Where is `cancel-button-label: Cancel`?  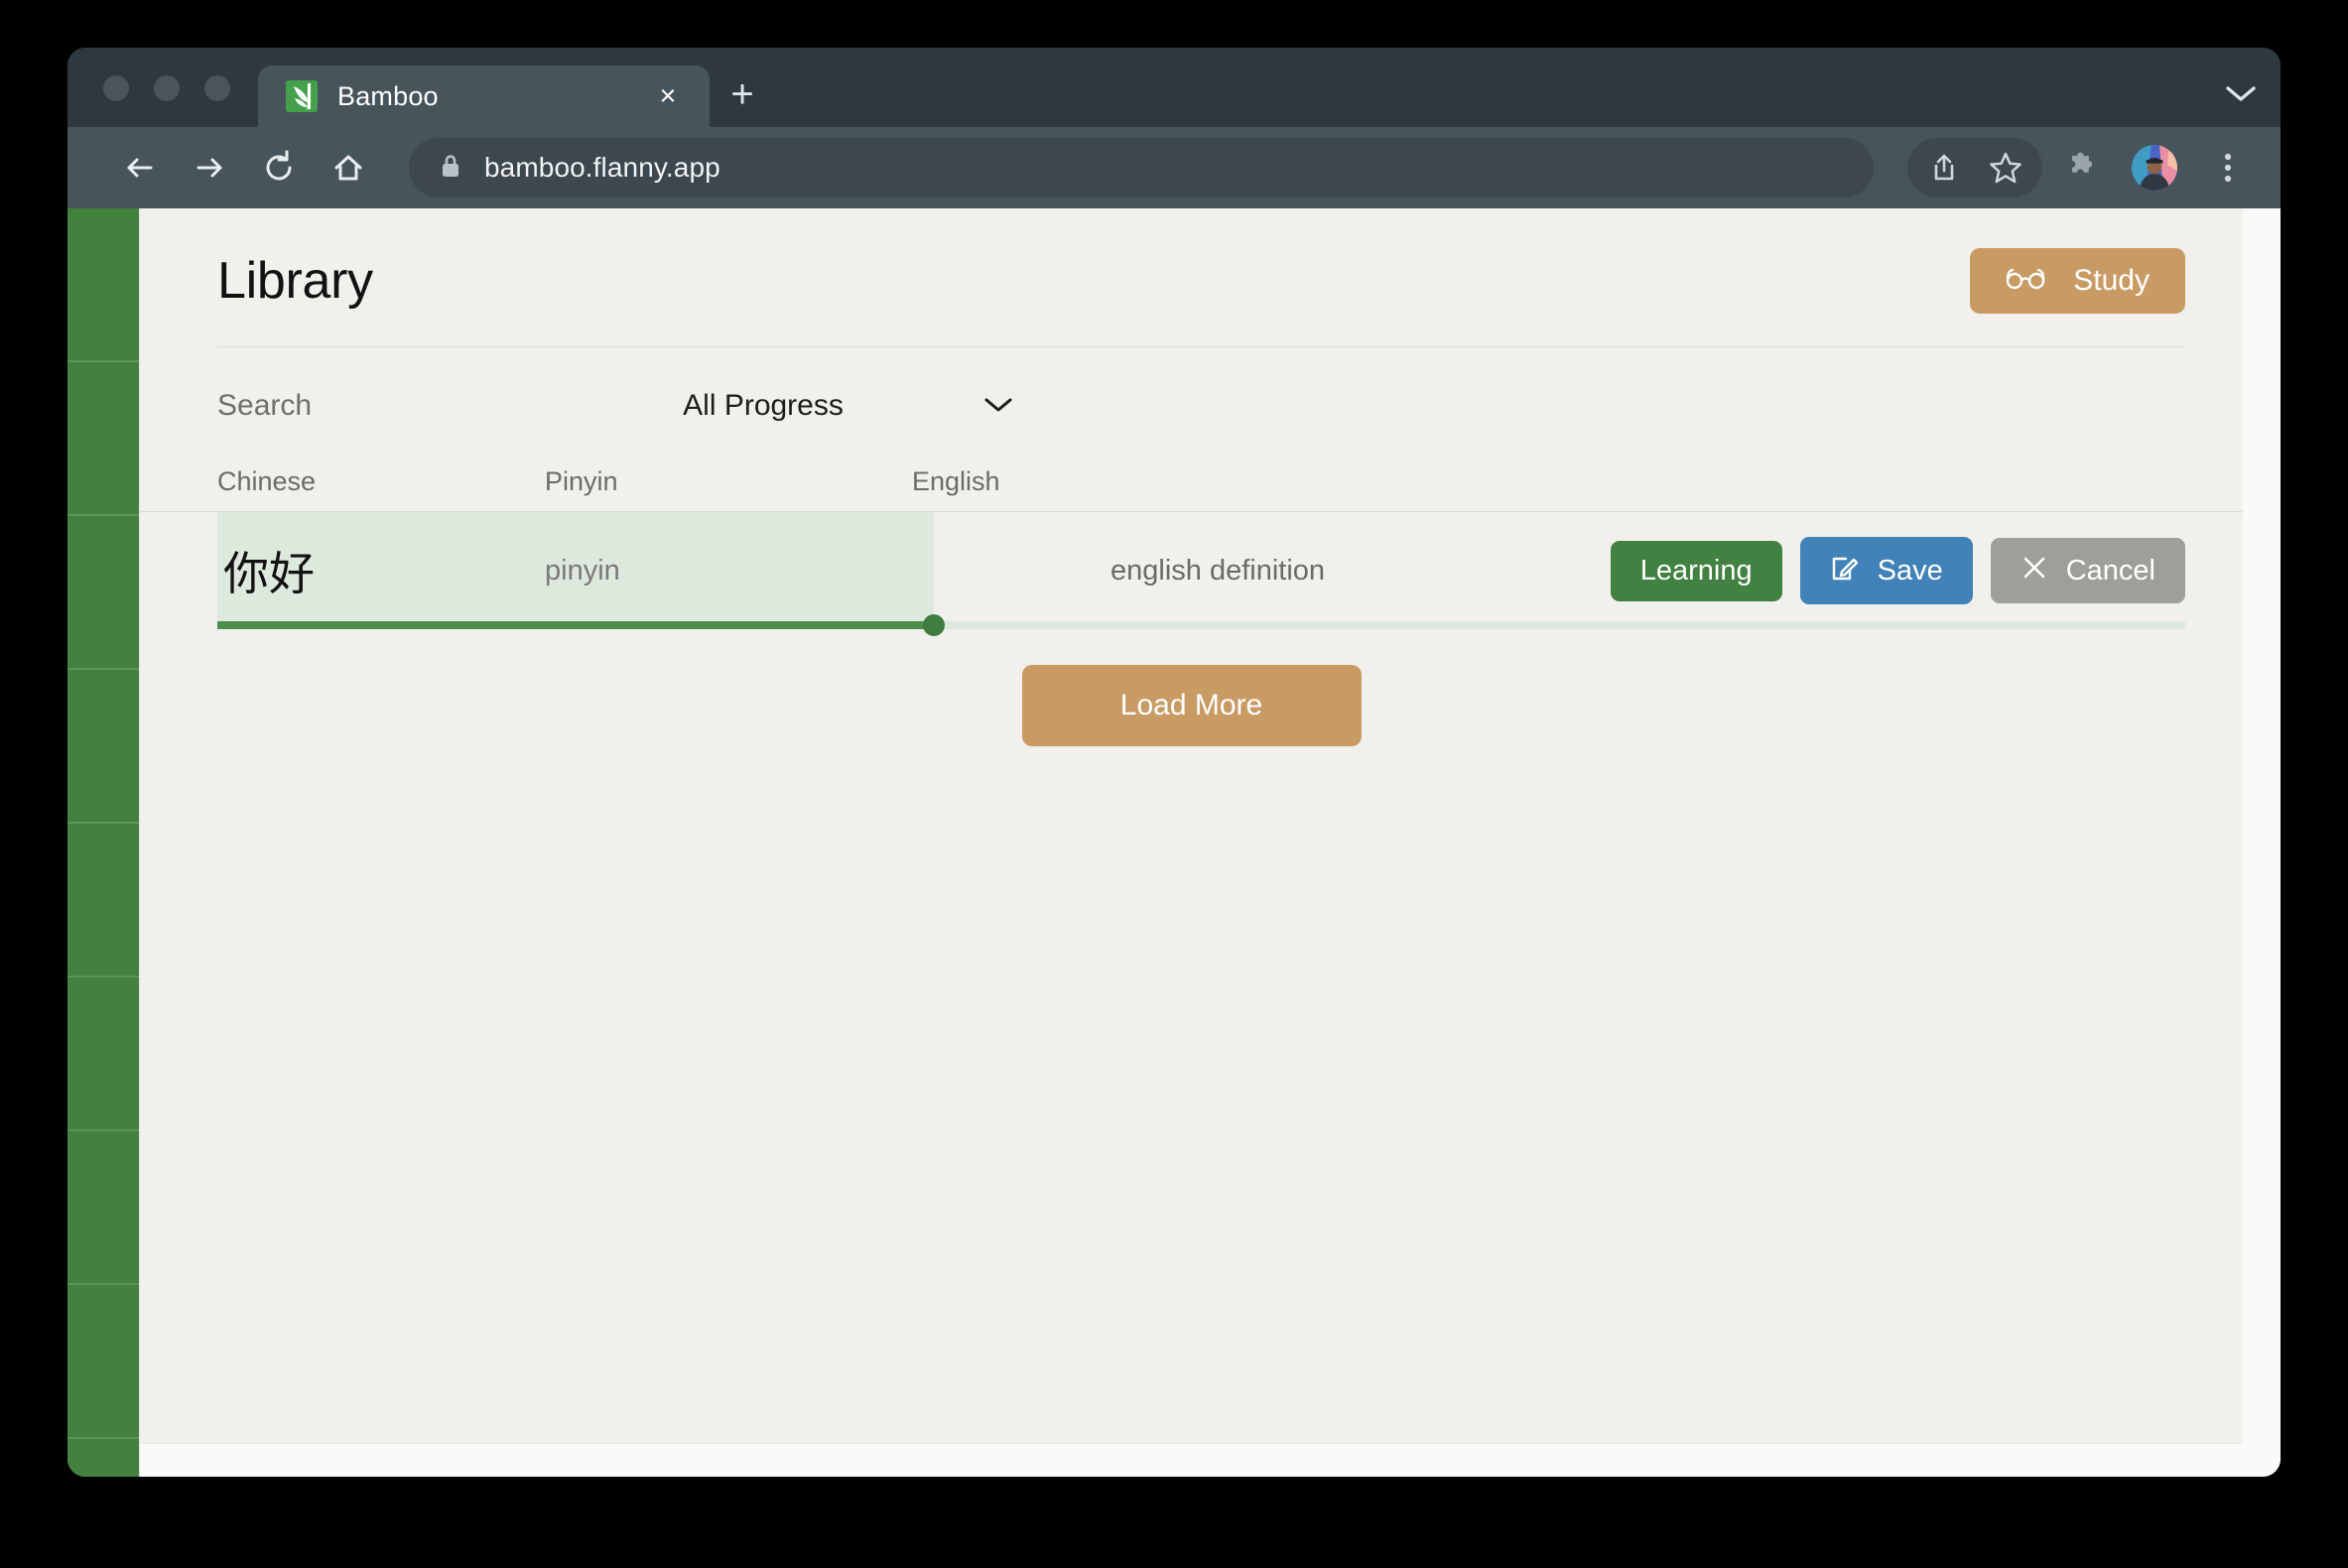
cancel-button-label: Cancel is located at coordinates (2110, 570).